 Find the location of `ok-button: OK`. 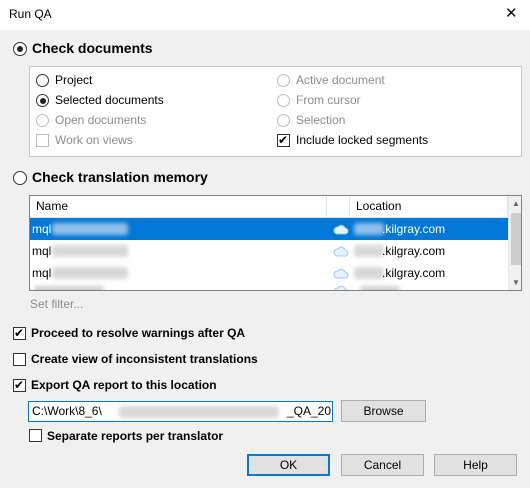

ok-button: OK is located at coordinates (288, 465).